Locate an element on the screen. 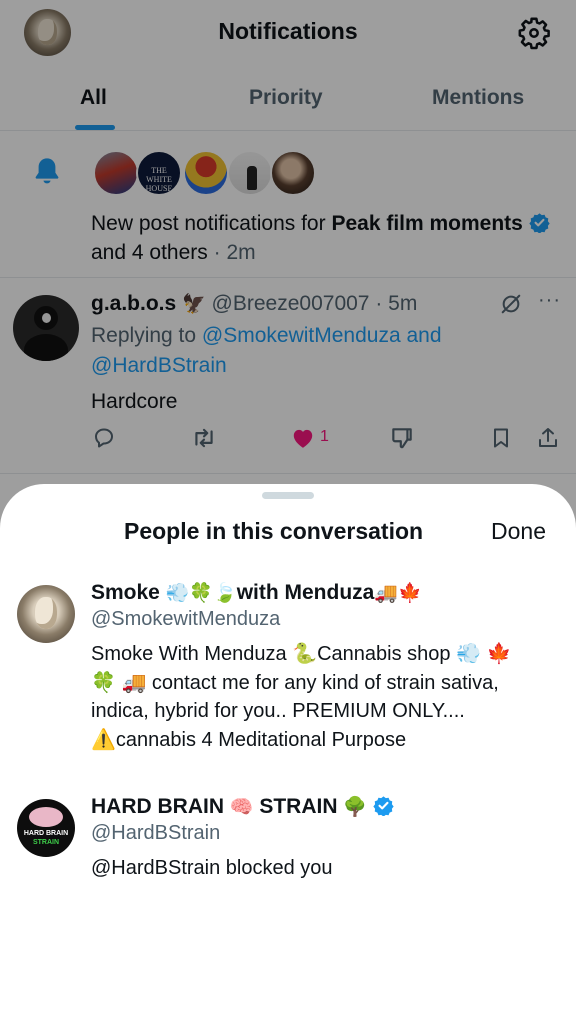  person-avatar: HARD BRAIN STRAIN is located at coordinates (46, 828).